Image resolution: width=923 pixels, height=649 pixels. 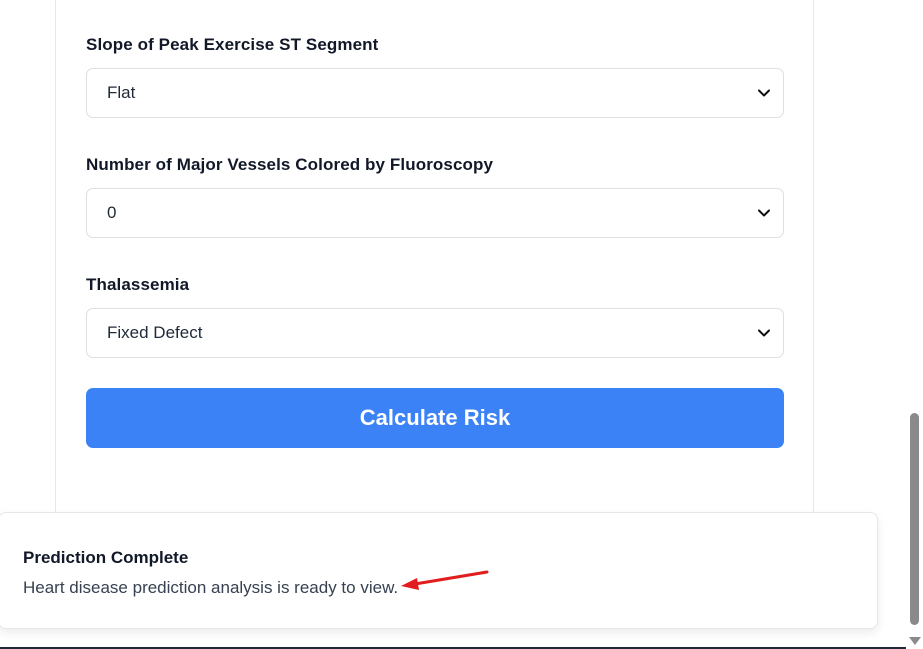 What do you see at coordinates (914, 519) in the screenshot?
I see `scrollbar-thumb` at bounding box center [914, 519].